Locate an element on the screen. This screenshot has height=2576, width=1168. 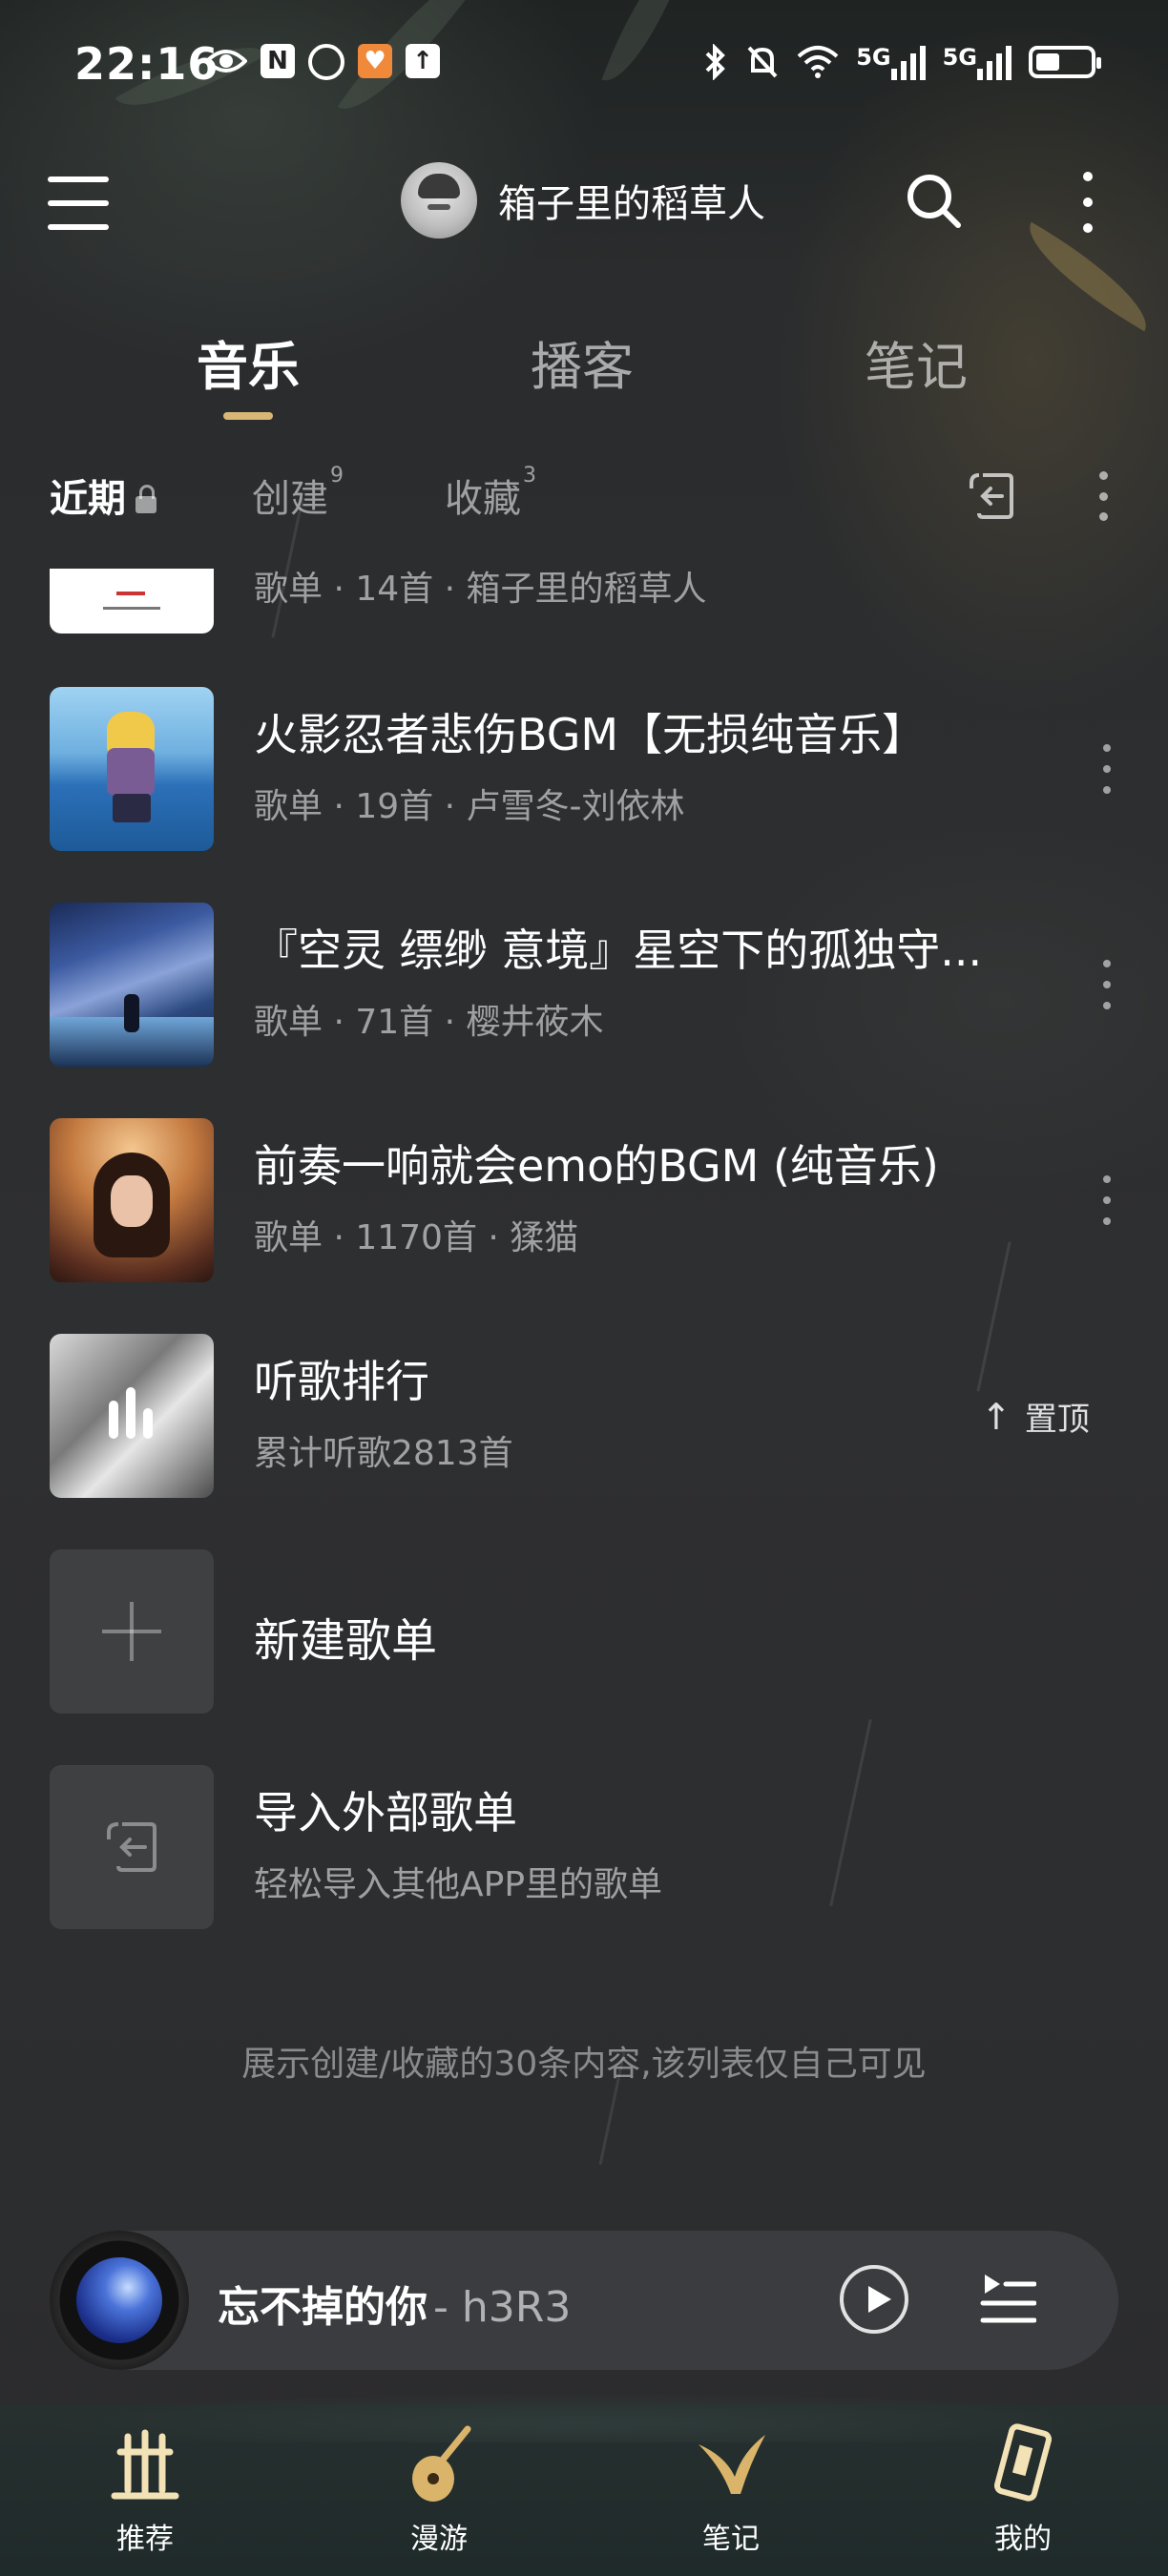
nav-mine: 我的 is located at coordinates (1023, 2485).